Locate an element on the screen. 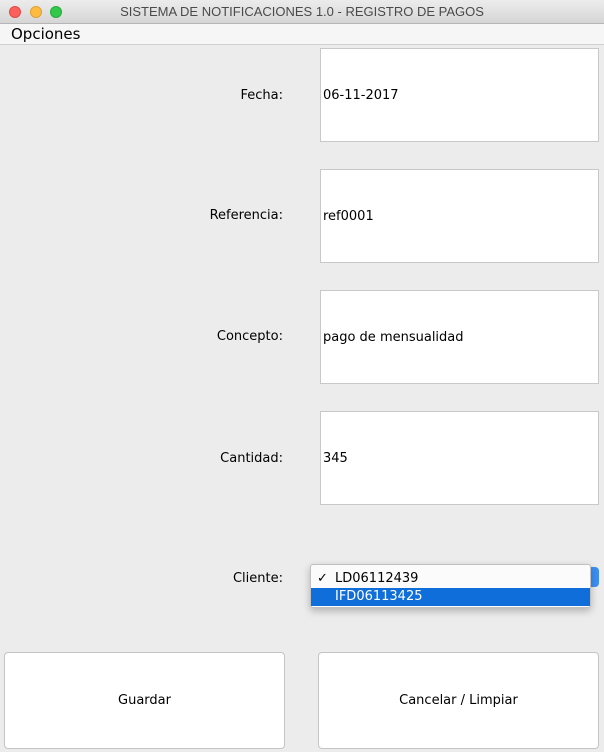 The width and height of the screenshot is (604, 752). referencia-value: ref0001 is located at coordinates (348, 216).